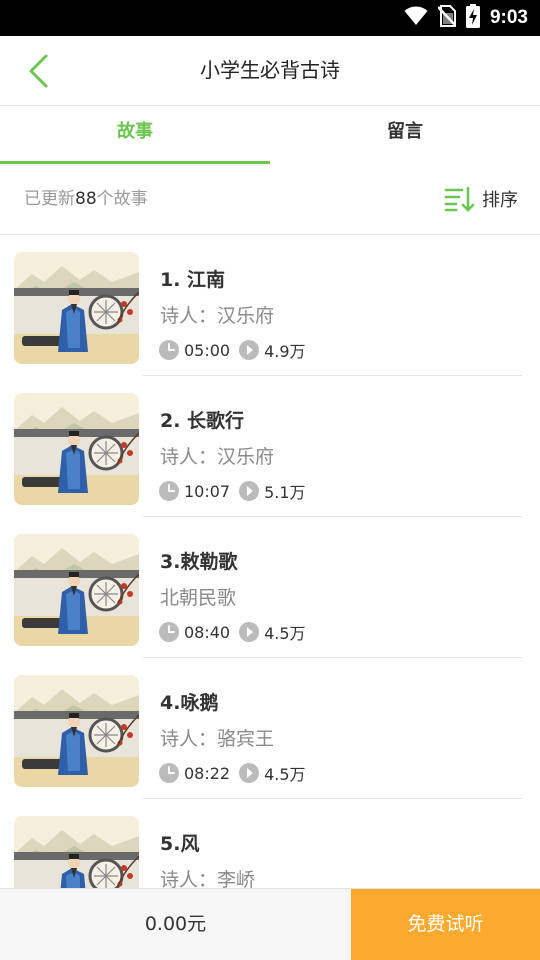  Describe the element at coordinates (447, 18) in the screenshot. I see `no-sim-icon` at that location.